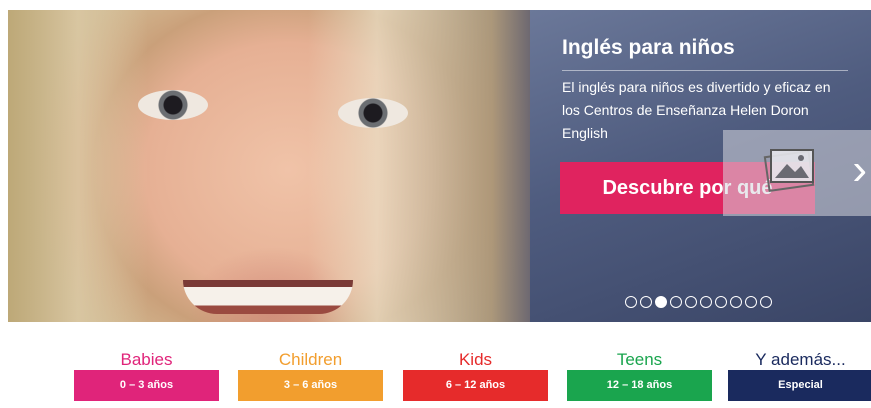  I want to click on category-children: Children 3 – 6 años, so click(310, 375).